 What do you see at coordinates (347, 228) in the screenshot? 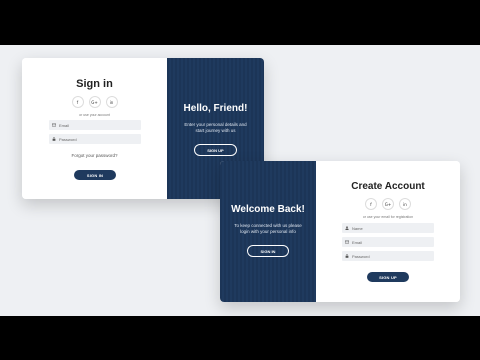
I see `user-icon` at bounding box center [347, 228].